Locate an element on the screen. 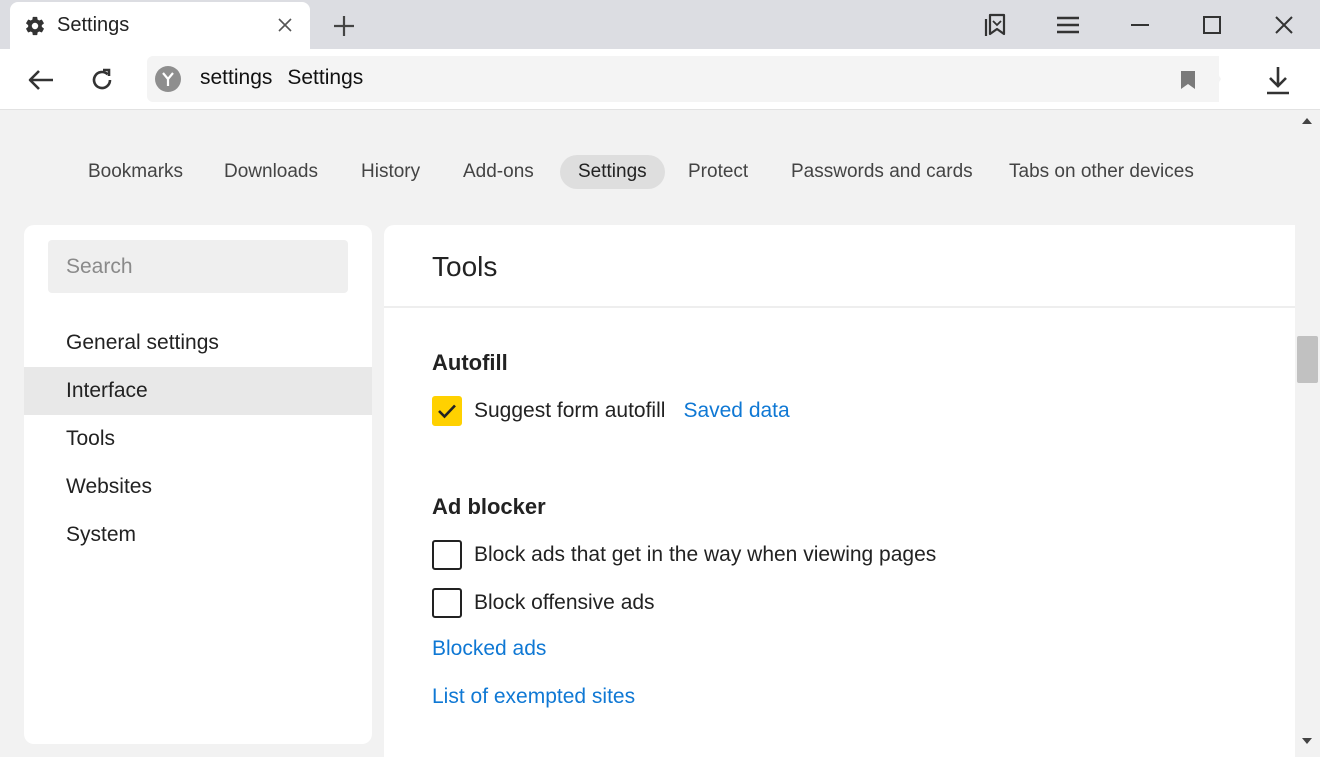 The height and width of the screenshot is (757, 1320). suggest-autofill-label: Suggest form autofill is located at coordinates (569, 411).